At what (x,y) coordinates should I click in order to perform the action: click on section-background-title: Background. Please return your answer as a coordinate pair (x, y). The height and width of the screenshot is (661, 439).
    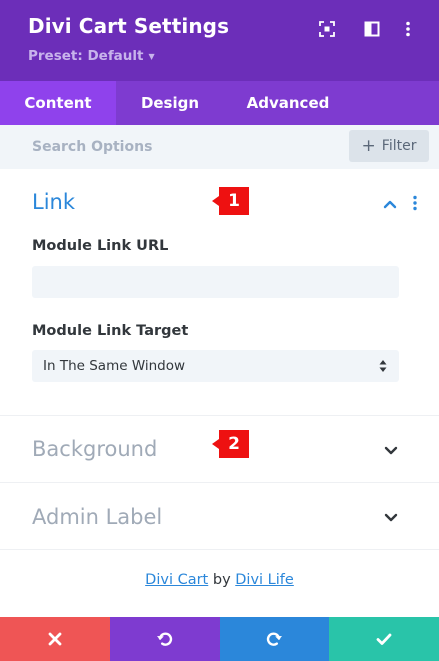
    Looking at the image, I should click on (94, 449).